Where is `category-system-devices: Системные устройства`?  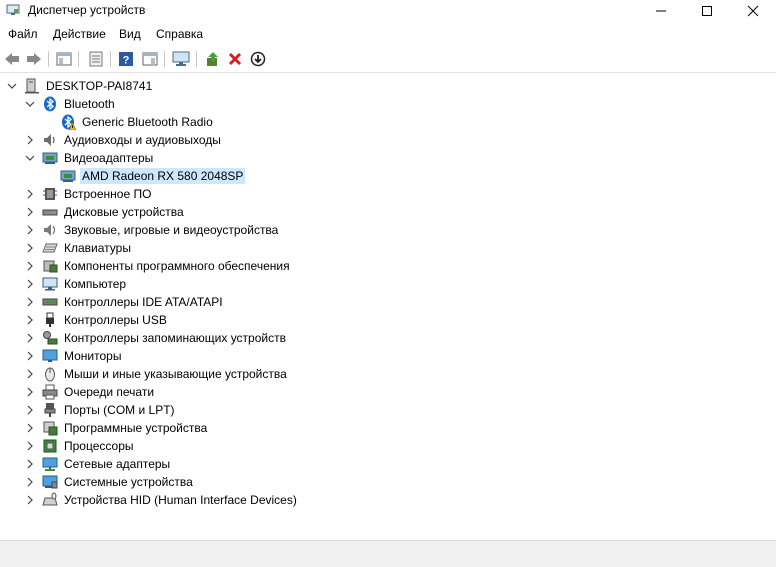 category-system-devices: Системные устройства is located at coordinates (109, 482).